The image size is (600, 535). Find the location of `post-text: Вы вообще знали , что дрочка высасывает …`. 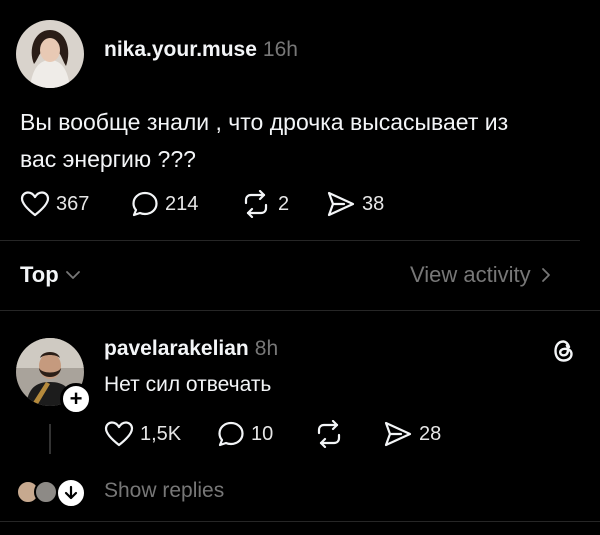

post-text: Вы вообще знали , что дрочка высасывает … is located at coordinates (300, 141).